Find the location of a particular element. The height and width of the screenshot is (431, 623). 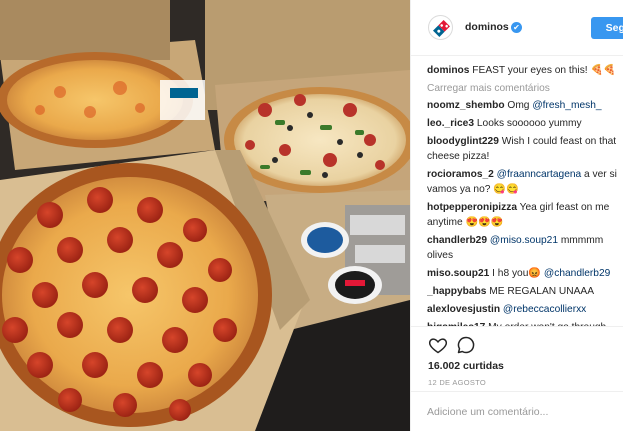

comment-username: miso.soup21 is located at coordinates (458, 273).